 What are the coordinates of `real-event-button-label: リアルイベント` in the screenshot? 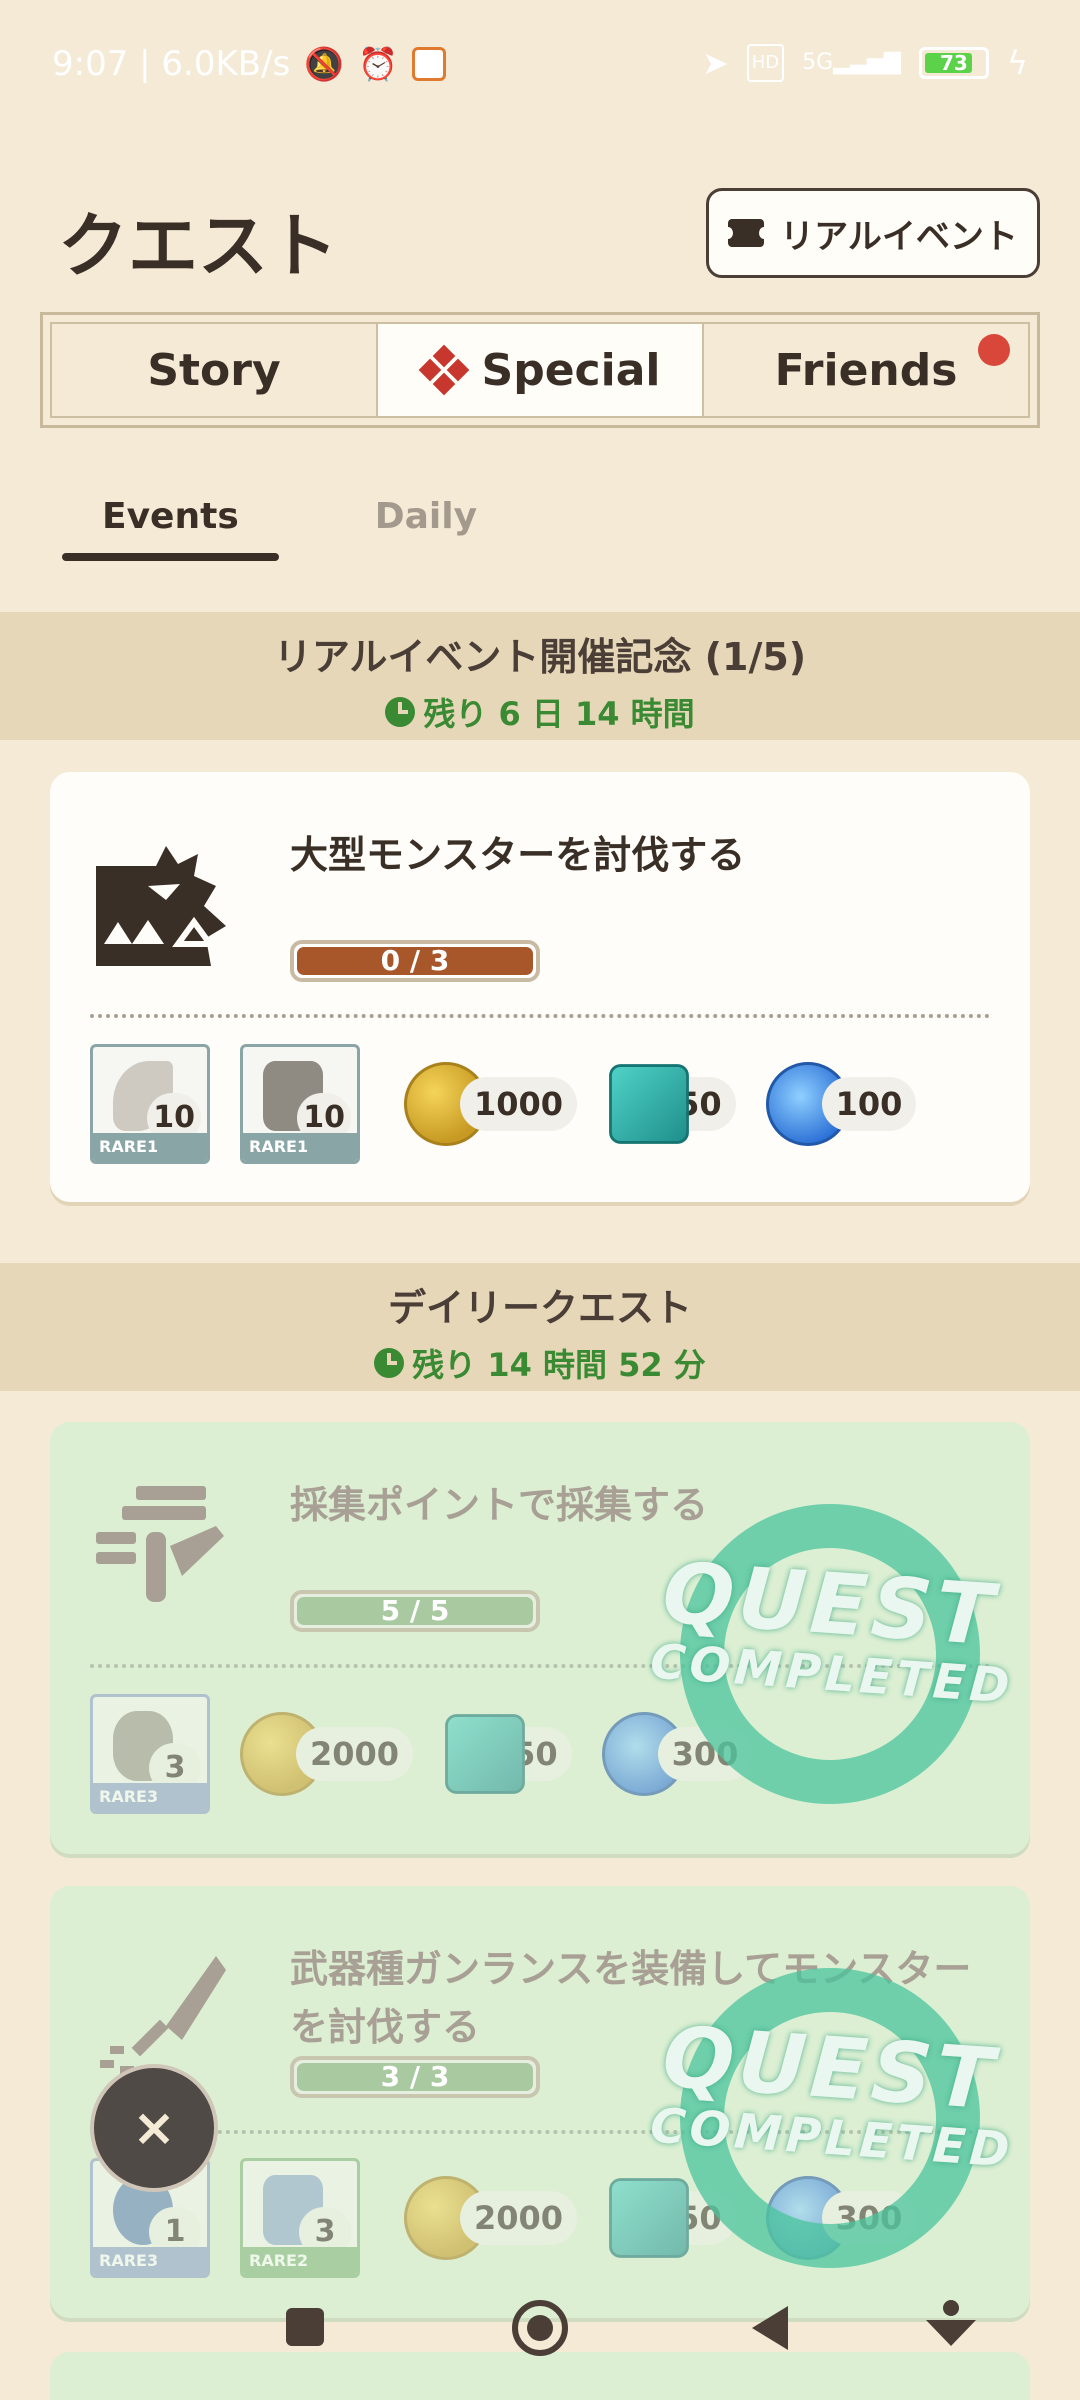 It's located at (899, 236).